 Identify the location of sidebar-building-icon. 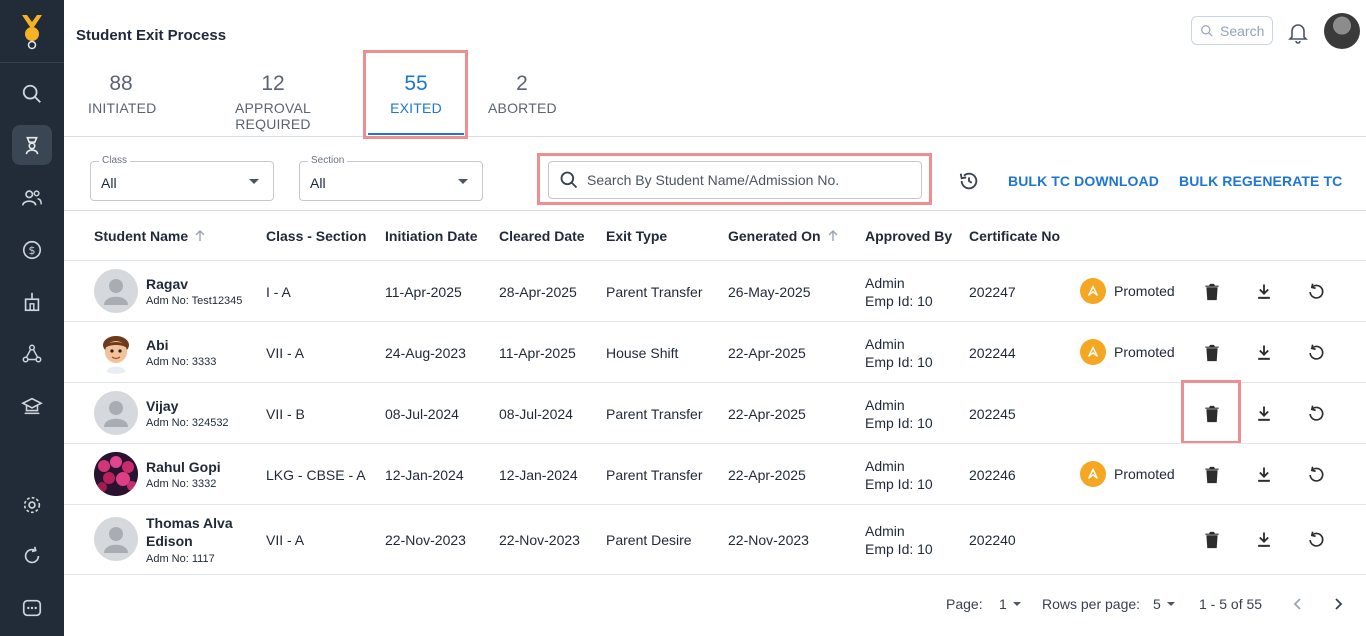
(32, 302).